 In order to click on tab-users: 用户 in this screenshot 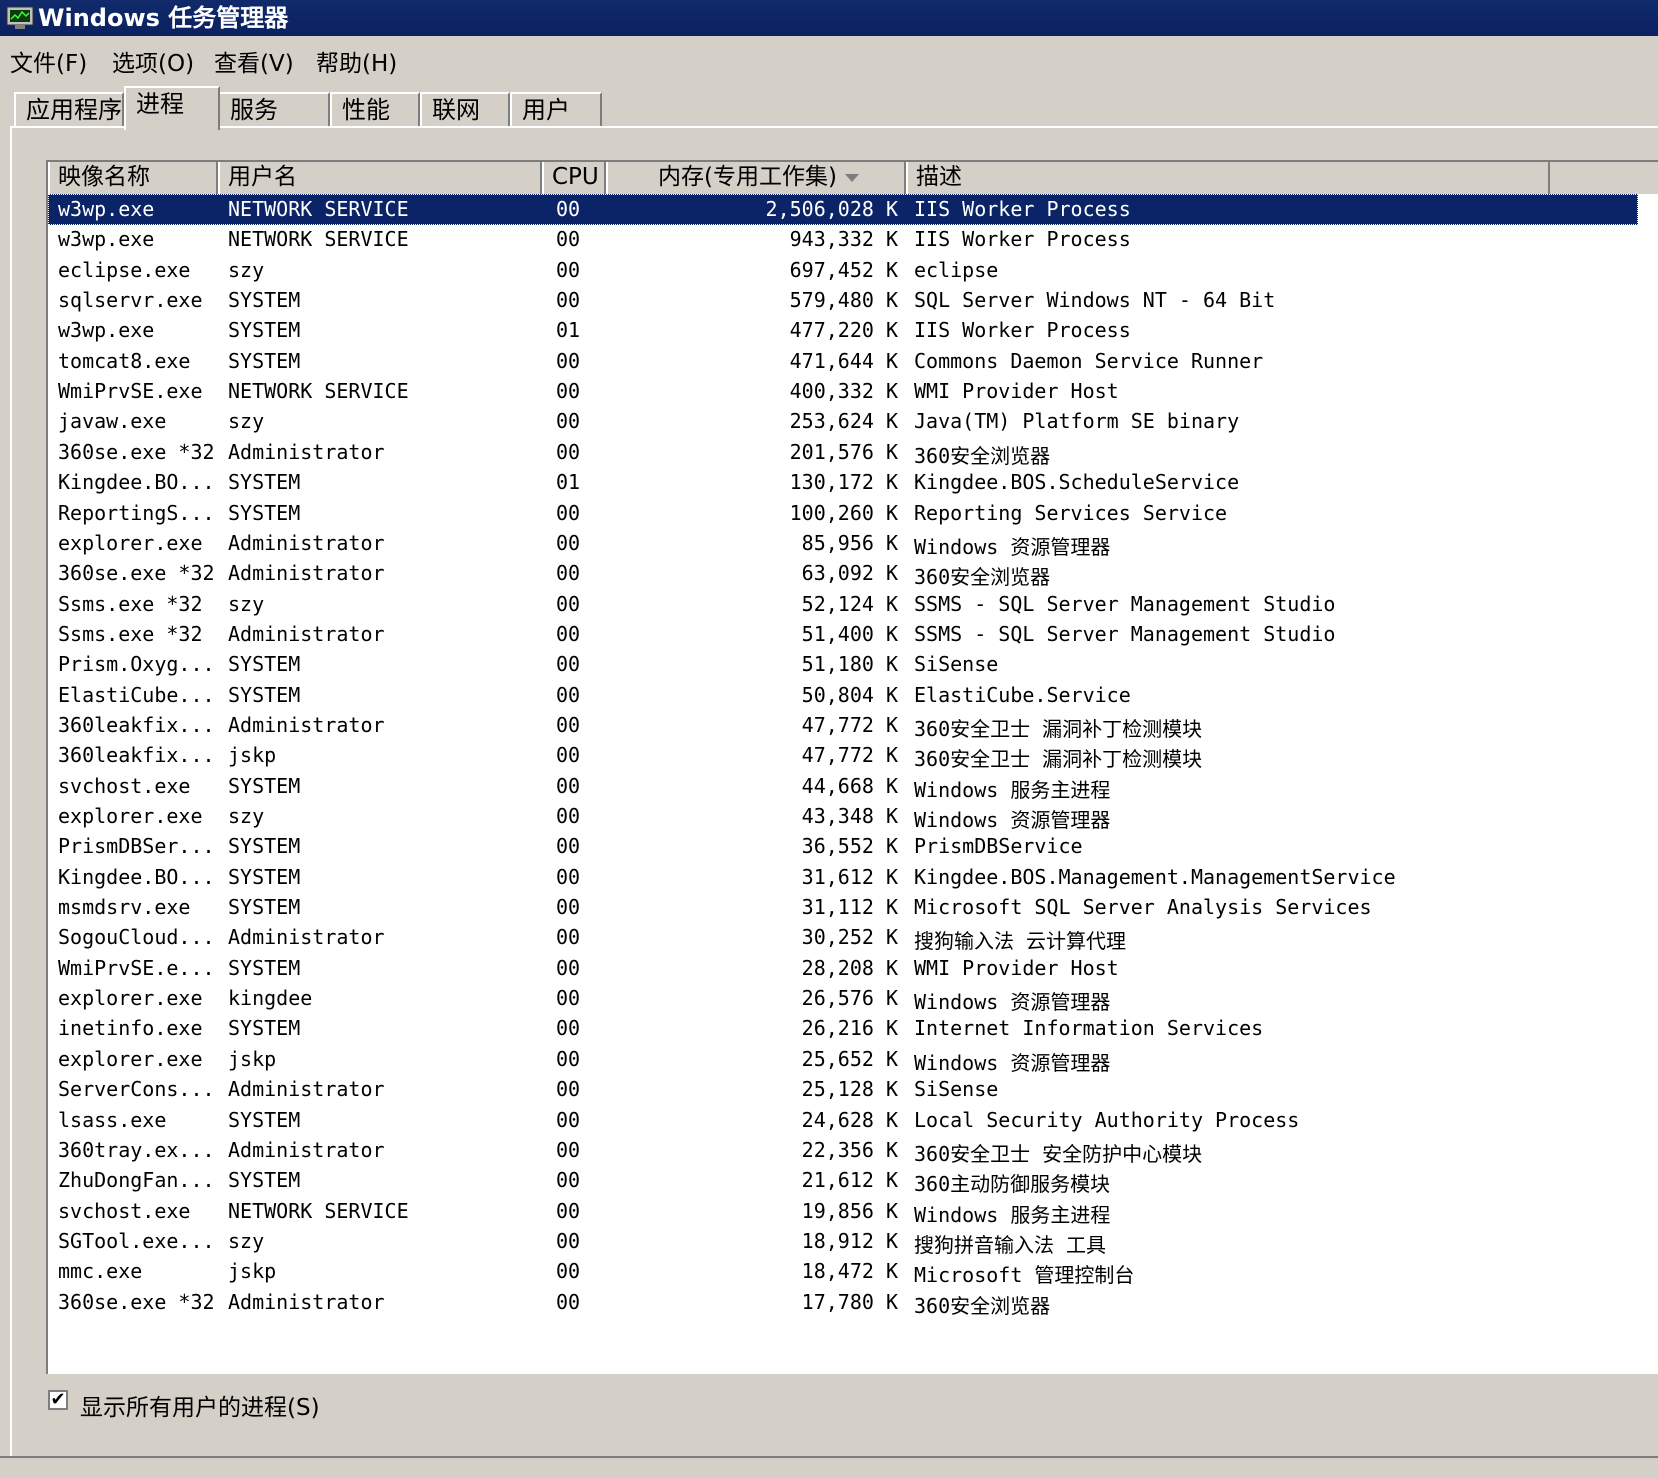, I will do `click(556, 110)`.